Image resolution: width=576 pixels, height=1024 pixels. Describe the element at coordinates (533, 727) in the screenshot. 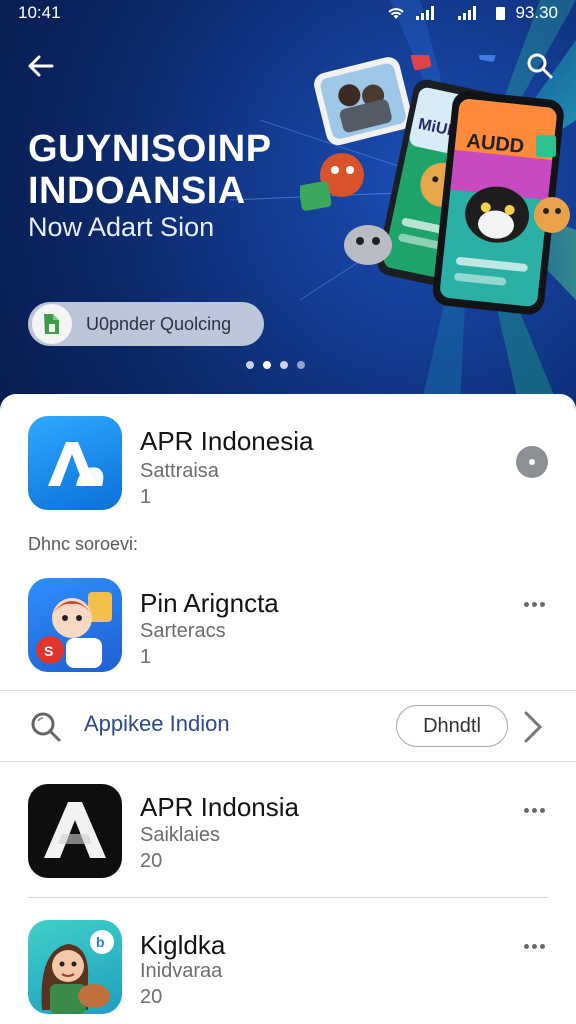

I see `chevron-right-icon` at that location.